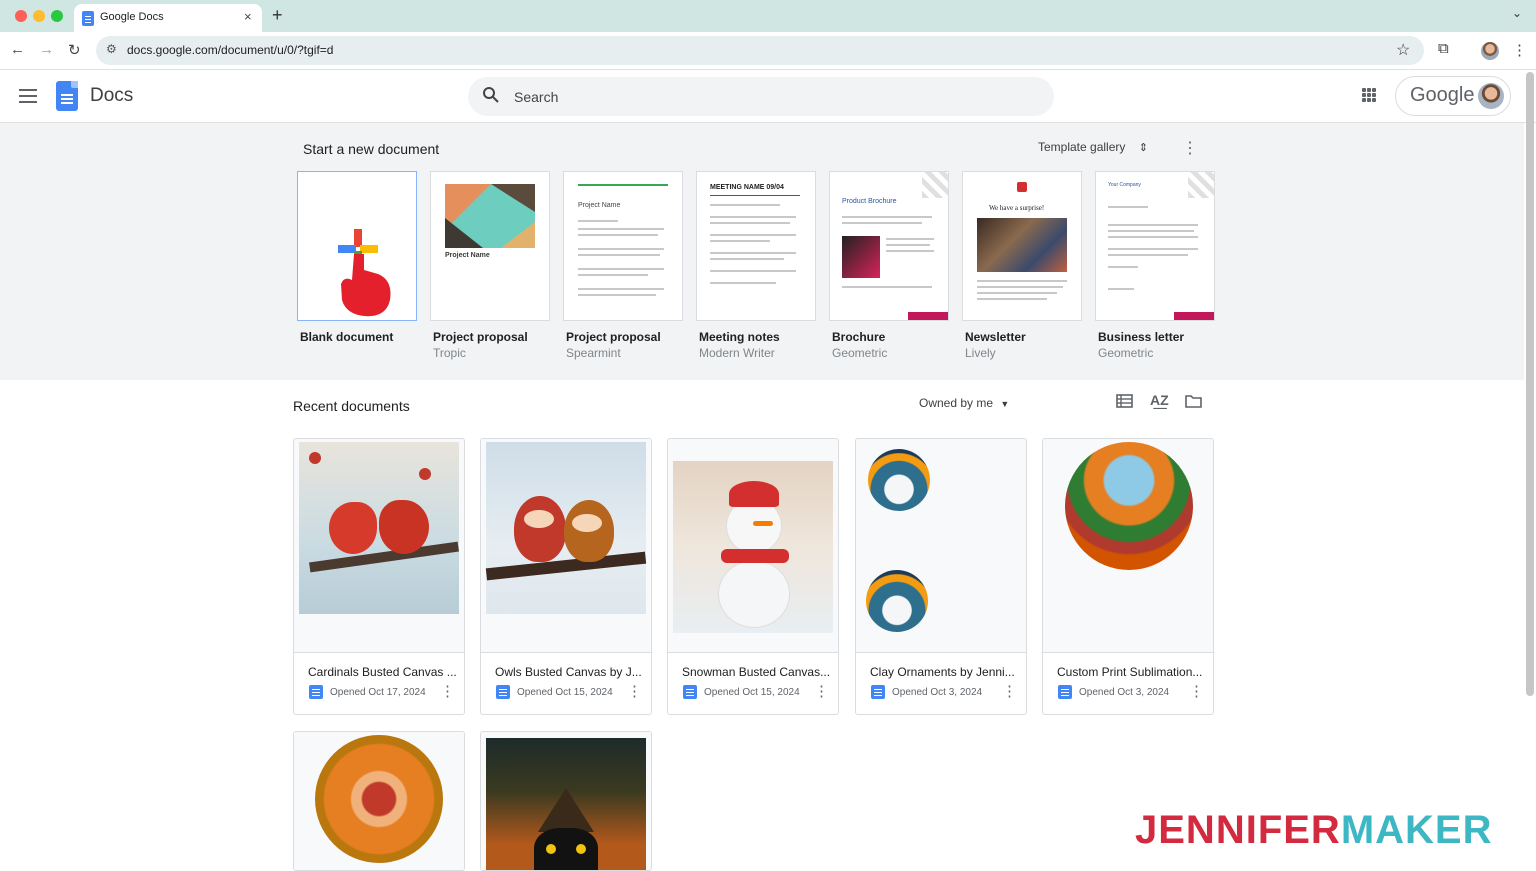 This screenshot has height=871, width=1536. I want to click on owned-by-filter: Owned by me ▼, so click(964, 403).